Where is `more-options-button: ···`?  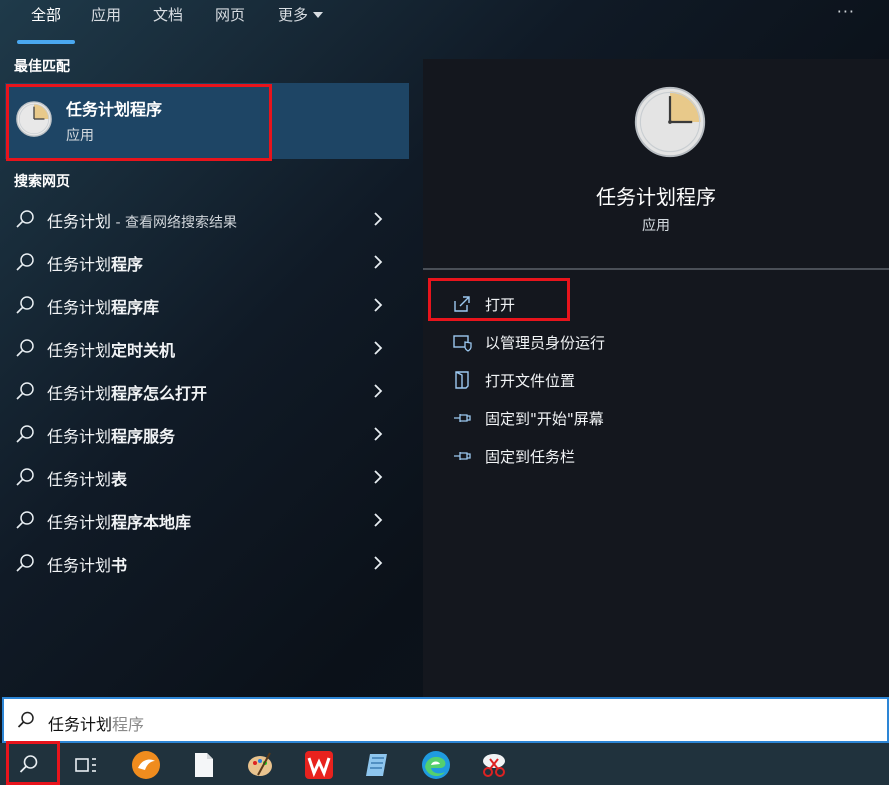 more-options-button: ··· is located at coordinates (846, 11).